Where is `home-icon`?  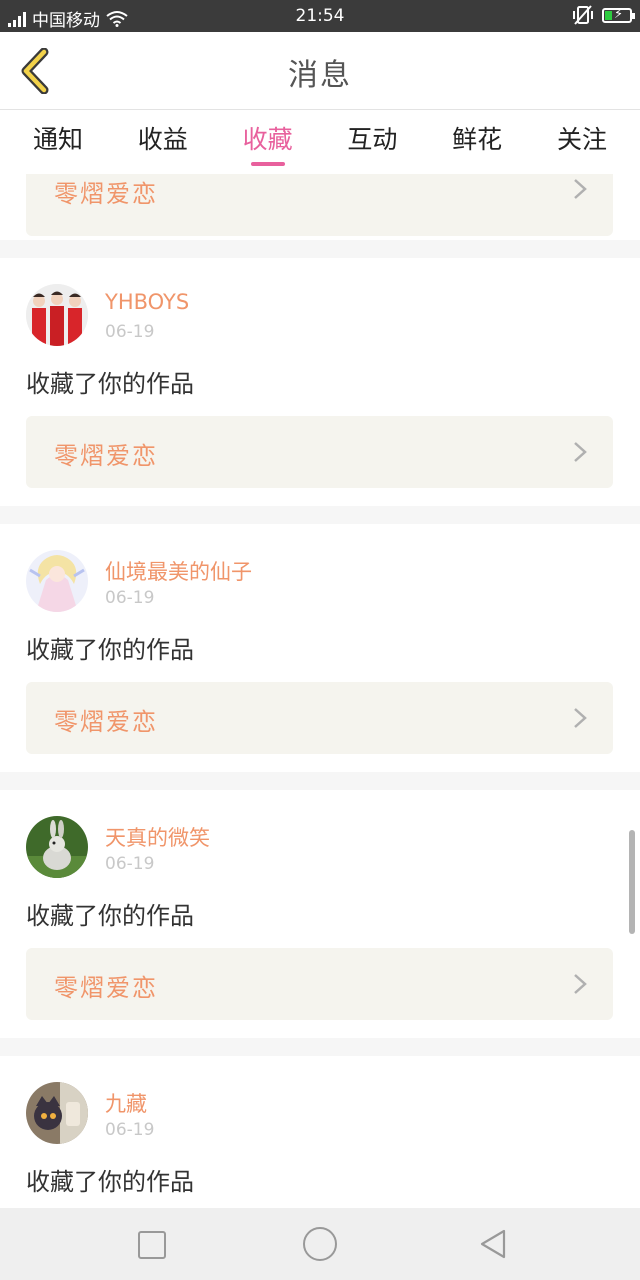
home-icon is located at coordinates (320, 1244).